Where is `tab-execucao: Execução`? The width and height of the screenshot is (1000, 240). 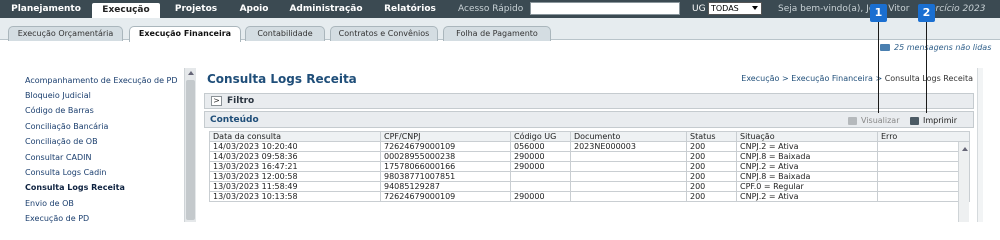
tab-execucao: Execução is located at coordinates (126, 10).